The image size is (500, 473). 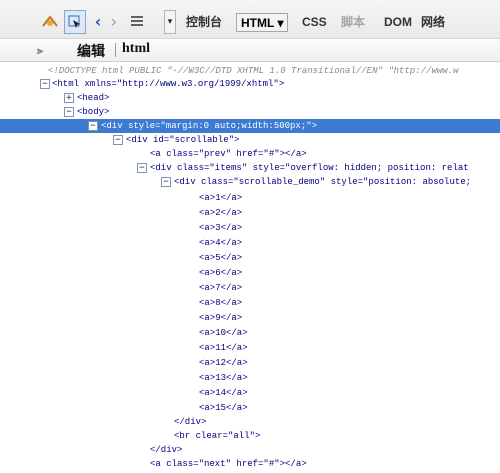 What do you see at coordinates (204, 21) in the screenshot?
I see `tab-console: 控制台` at bounding box center [204, 21].